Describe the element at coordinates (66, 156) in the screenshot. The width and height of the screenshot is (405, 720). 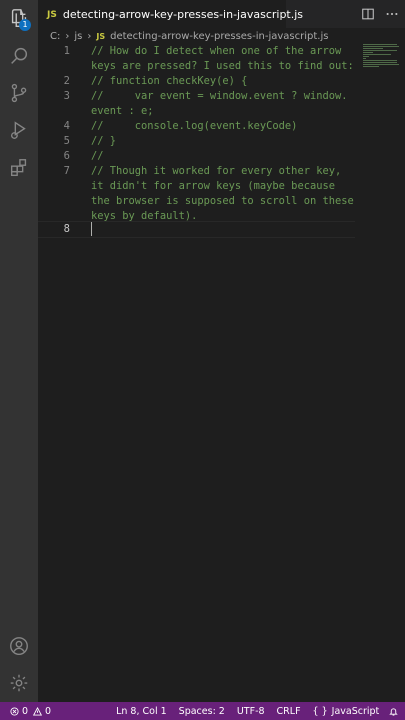
I see `line-number: 6` at that location.